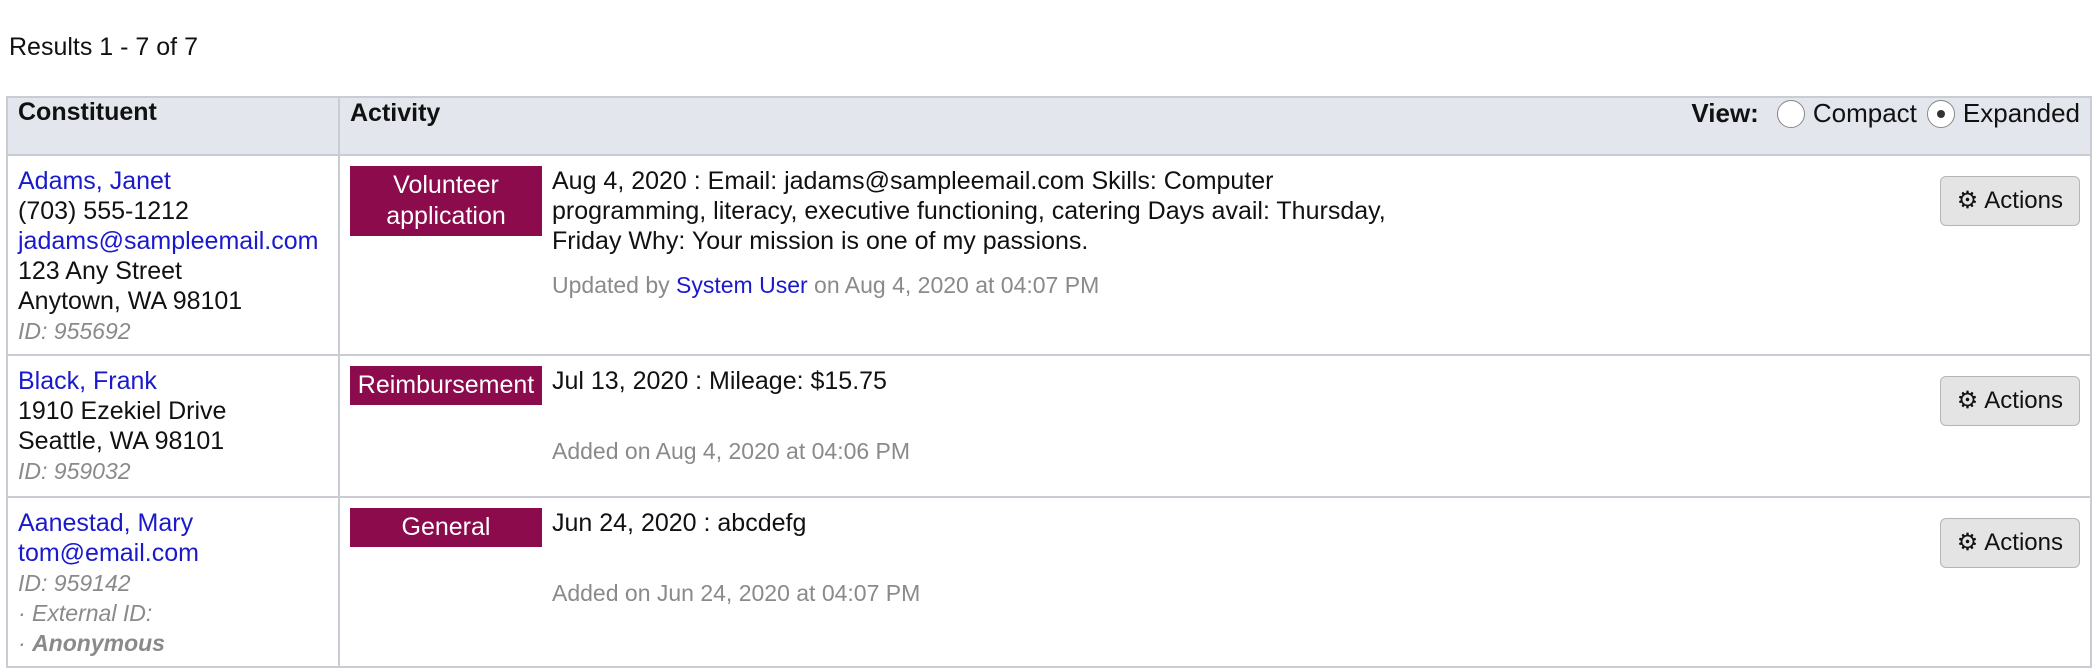  Describe the element at coordinates (395, 113) in the screenshot. I see `activity-header-label: Activity` at that location.